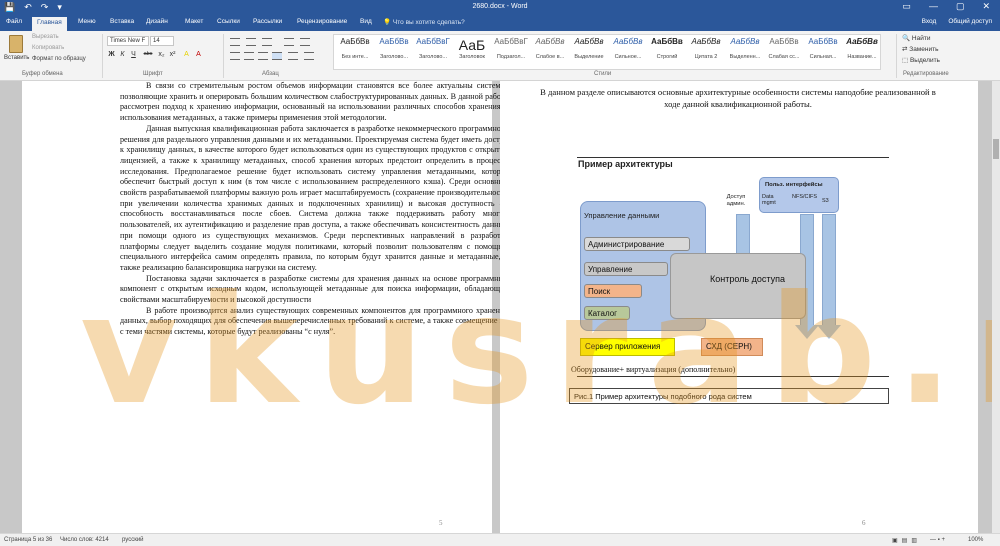  What do you see at coordinates (929, 21) in the screenshot?
I see `sign-in-link: Вход` at bounding box center [929, 21].